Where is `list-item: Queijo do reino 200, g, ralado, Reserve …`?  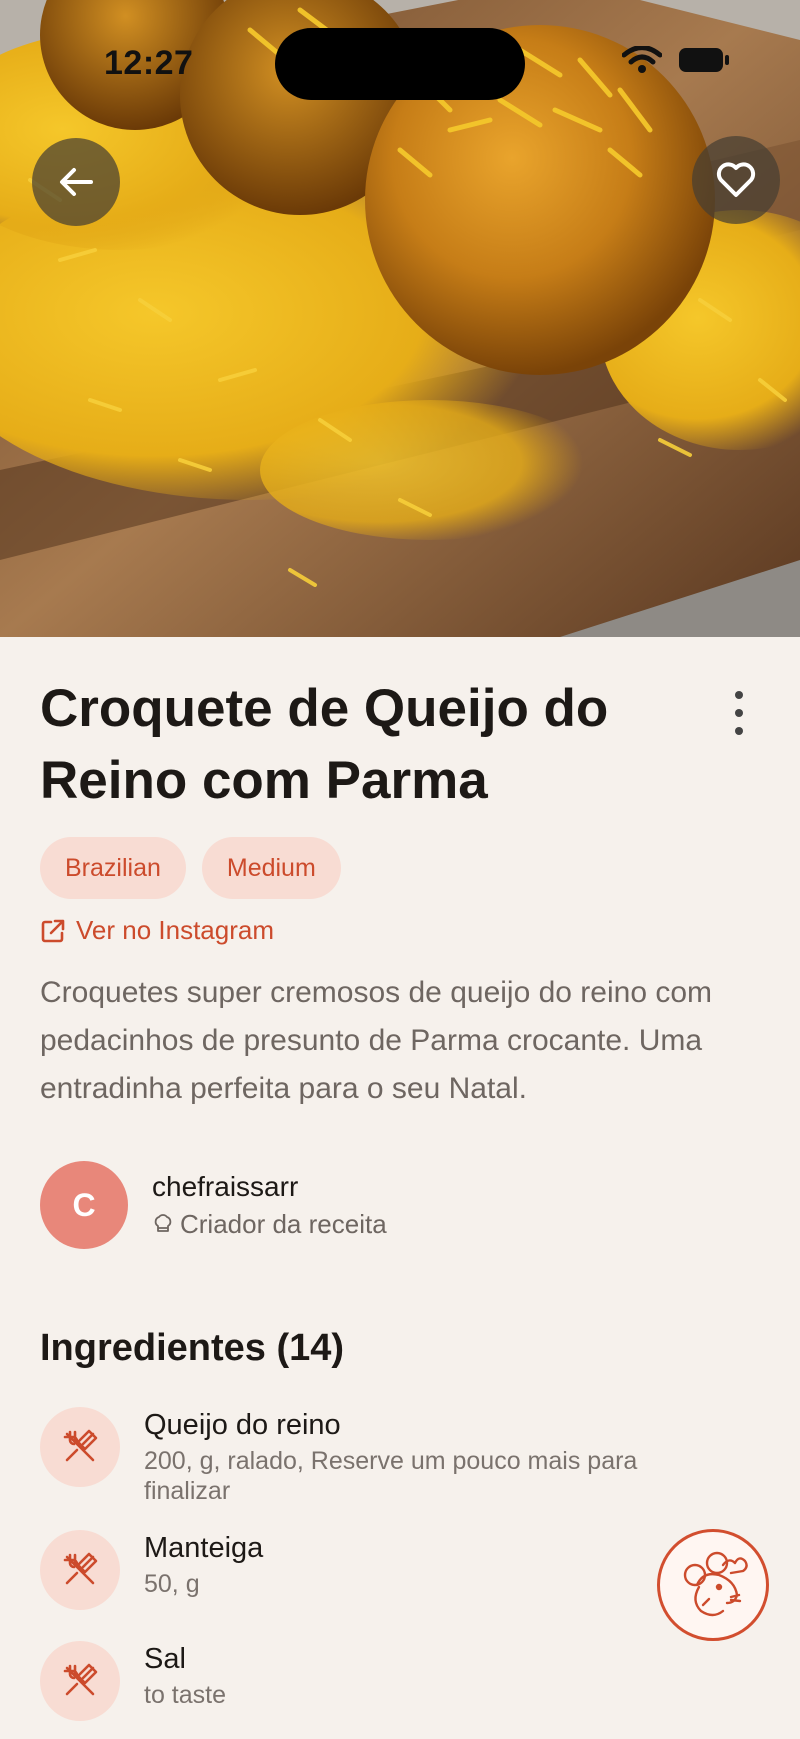
list-item: Queijo do reino 200, g, ralado, Reserve … is located at coordinates (372, 1456).